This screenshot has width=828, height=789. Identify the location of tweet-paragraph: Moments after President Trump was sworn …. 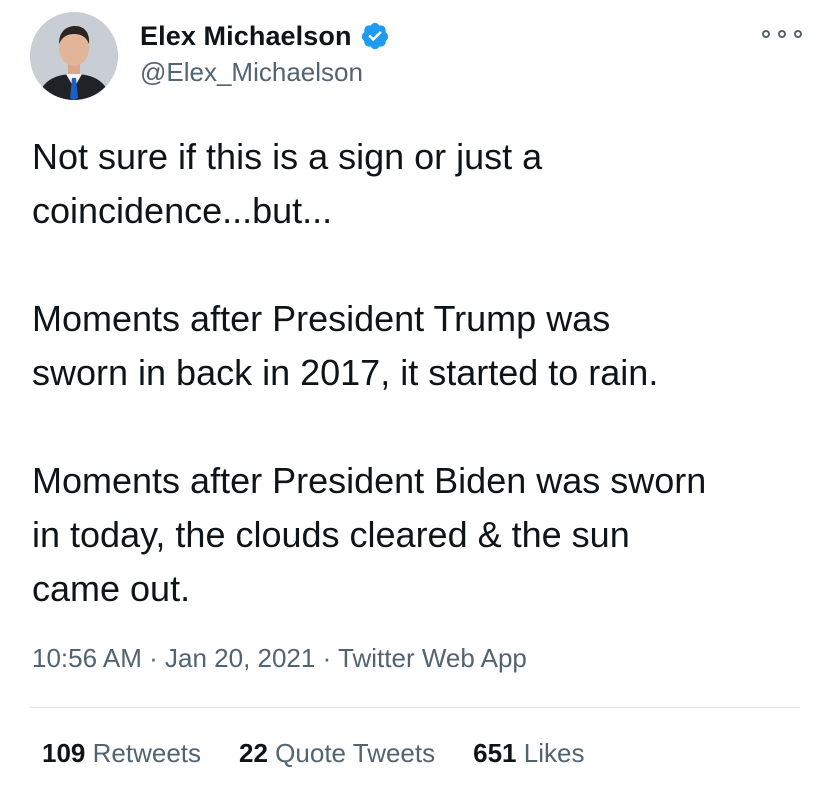
(345, 345).